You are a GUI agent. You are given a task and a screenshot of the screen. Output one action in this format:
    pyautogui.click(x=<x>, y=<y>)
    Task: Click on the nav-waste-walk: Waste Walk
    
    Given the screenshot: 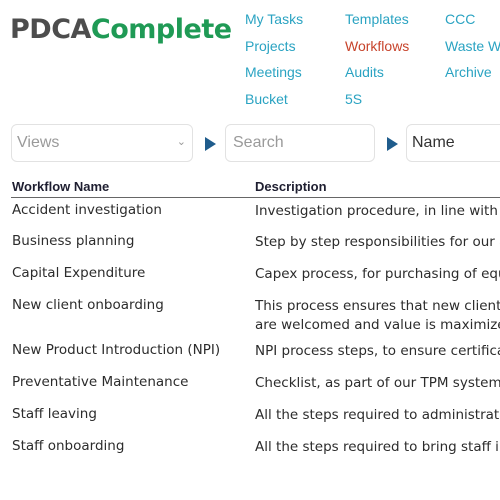 What is the action you would take?
    pyautogui.click(x=472, y=46)
    